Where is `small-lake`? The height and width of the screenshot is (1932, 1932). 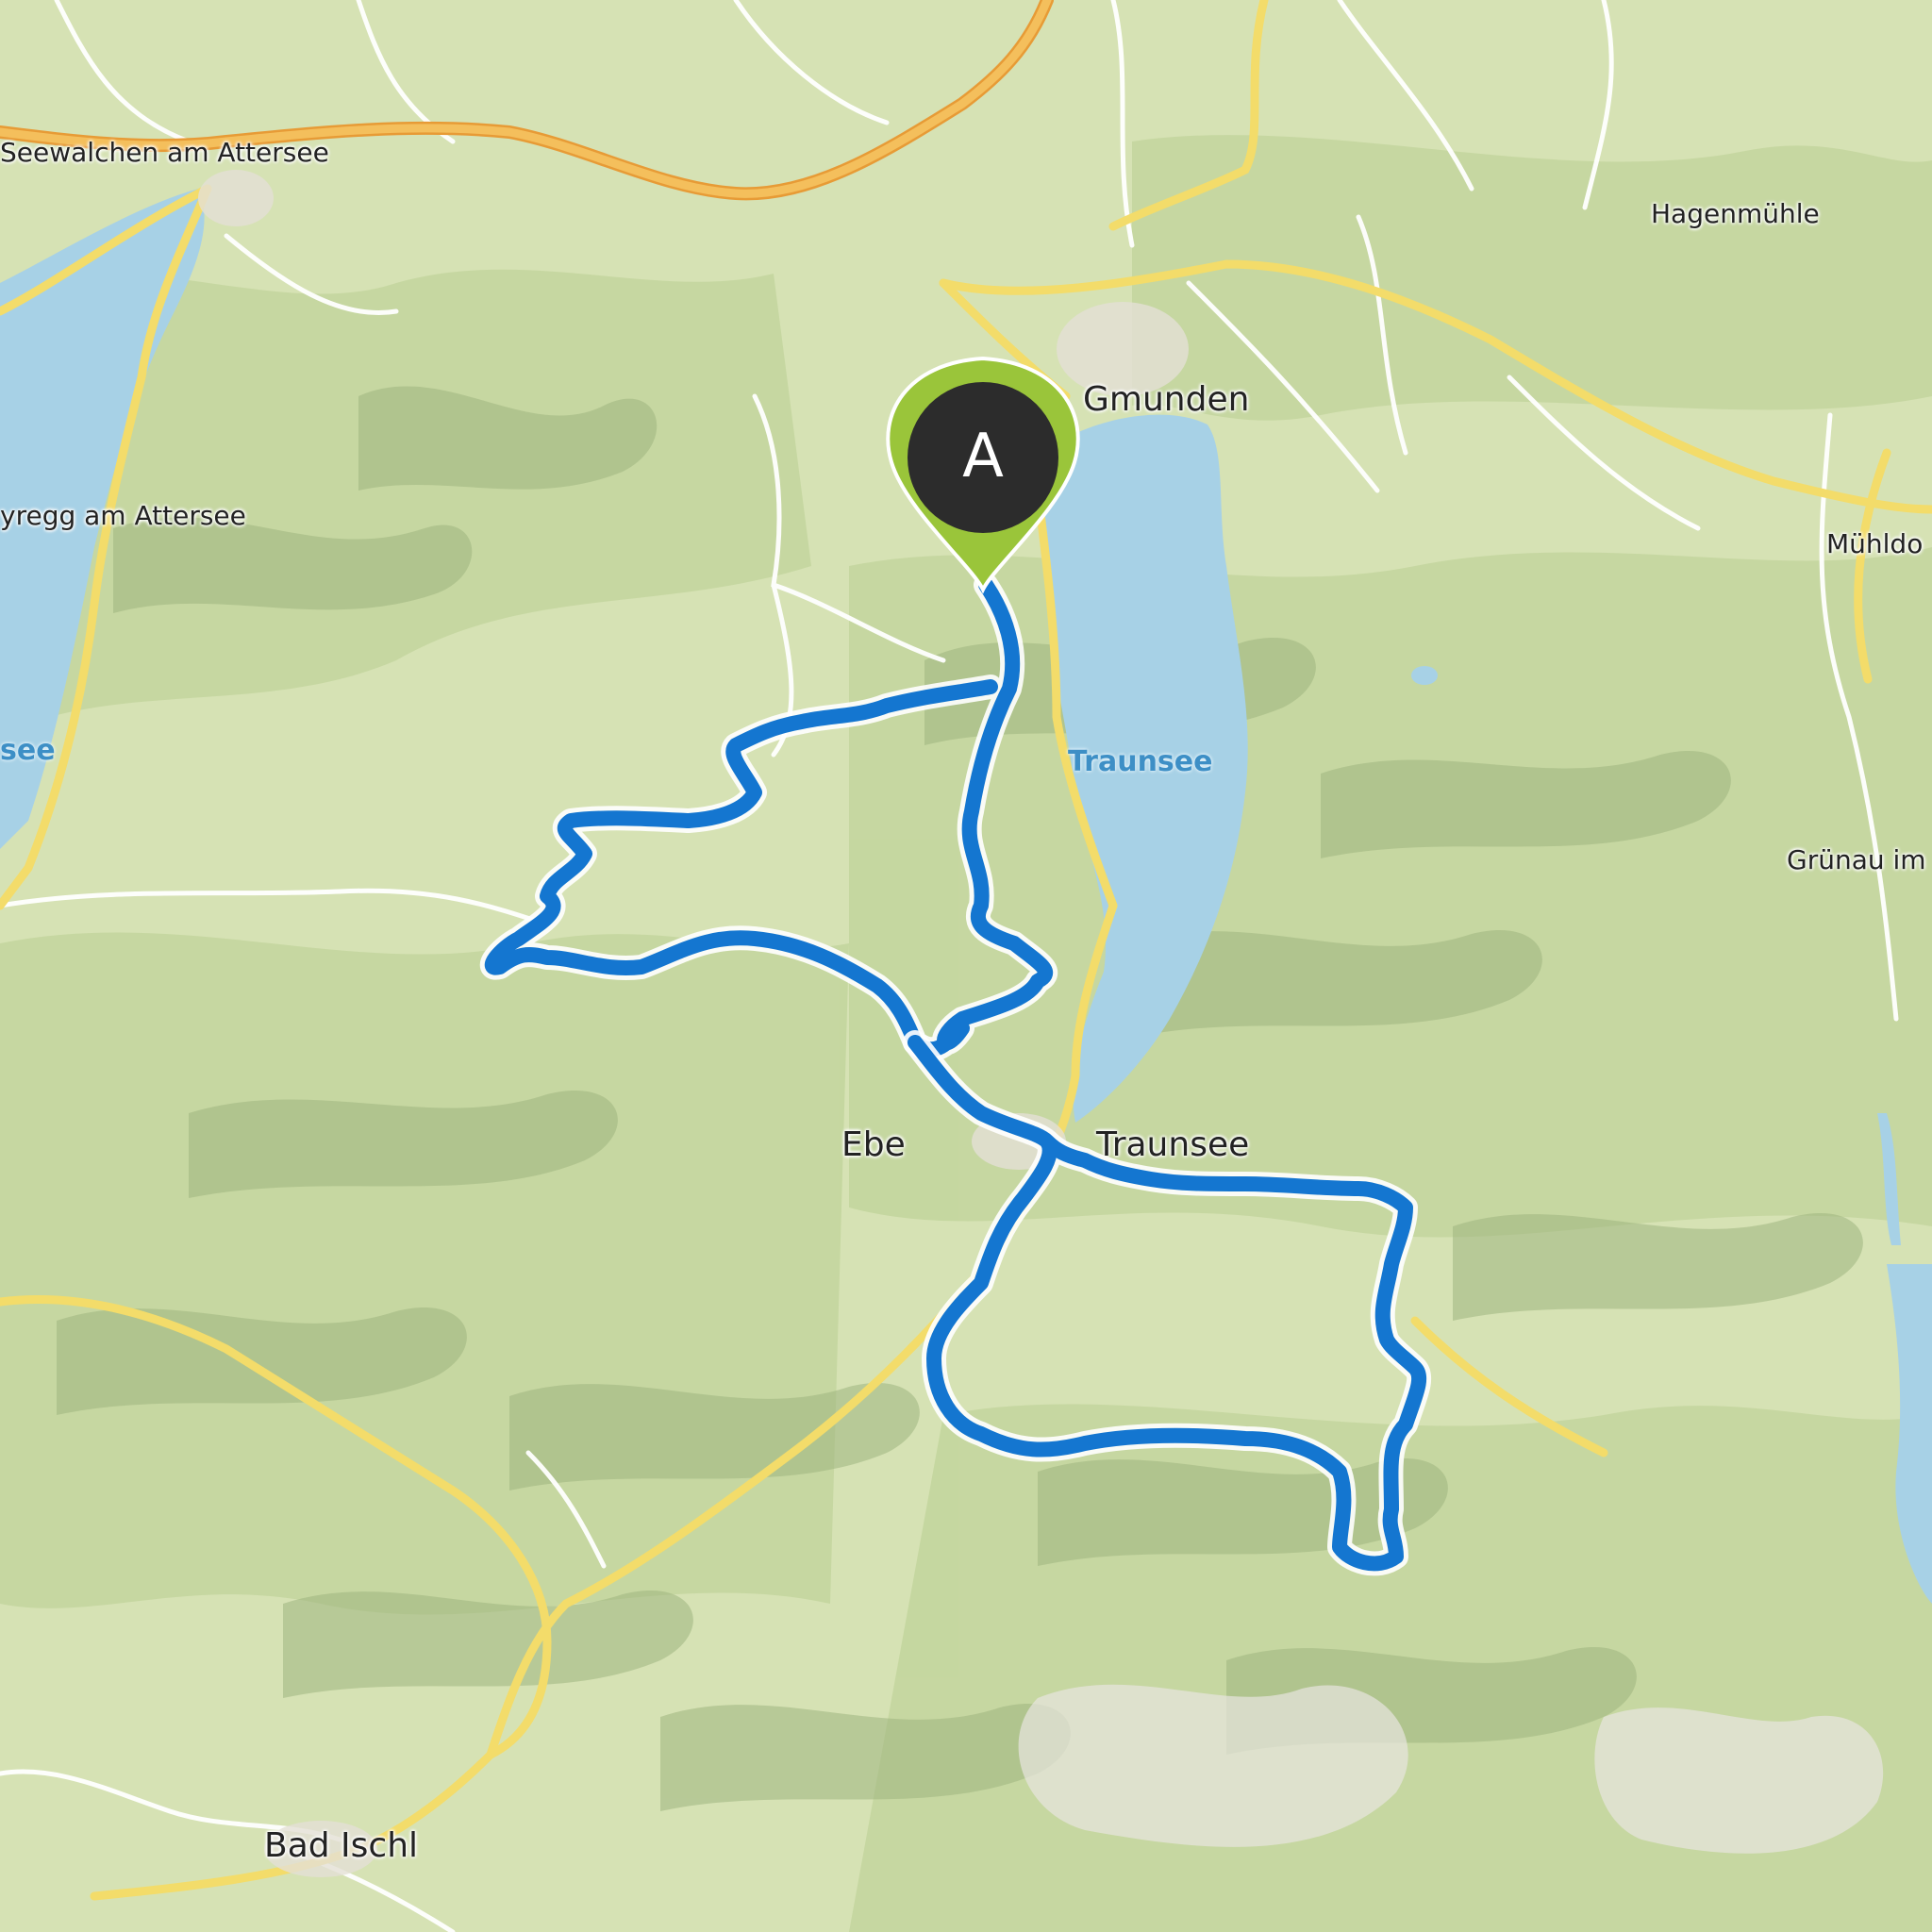
small-lake is located at coordinates (1424, 675).